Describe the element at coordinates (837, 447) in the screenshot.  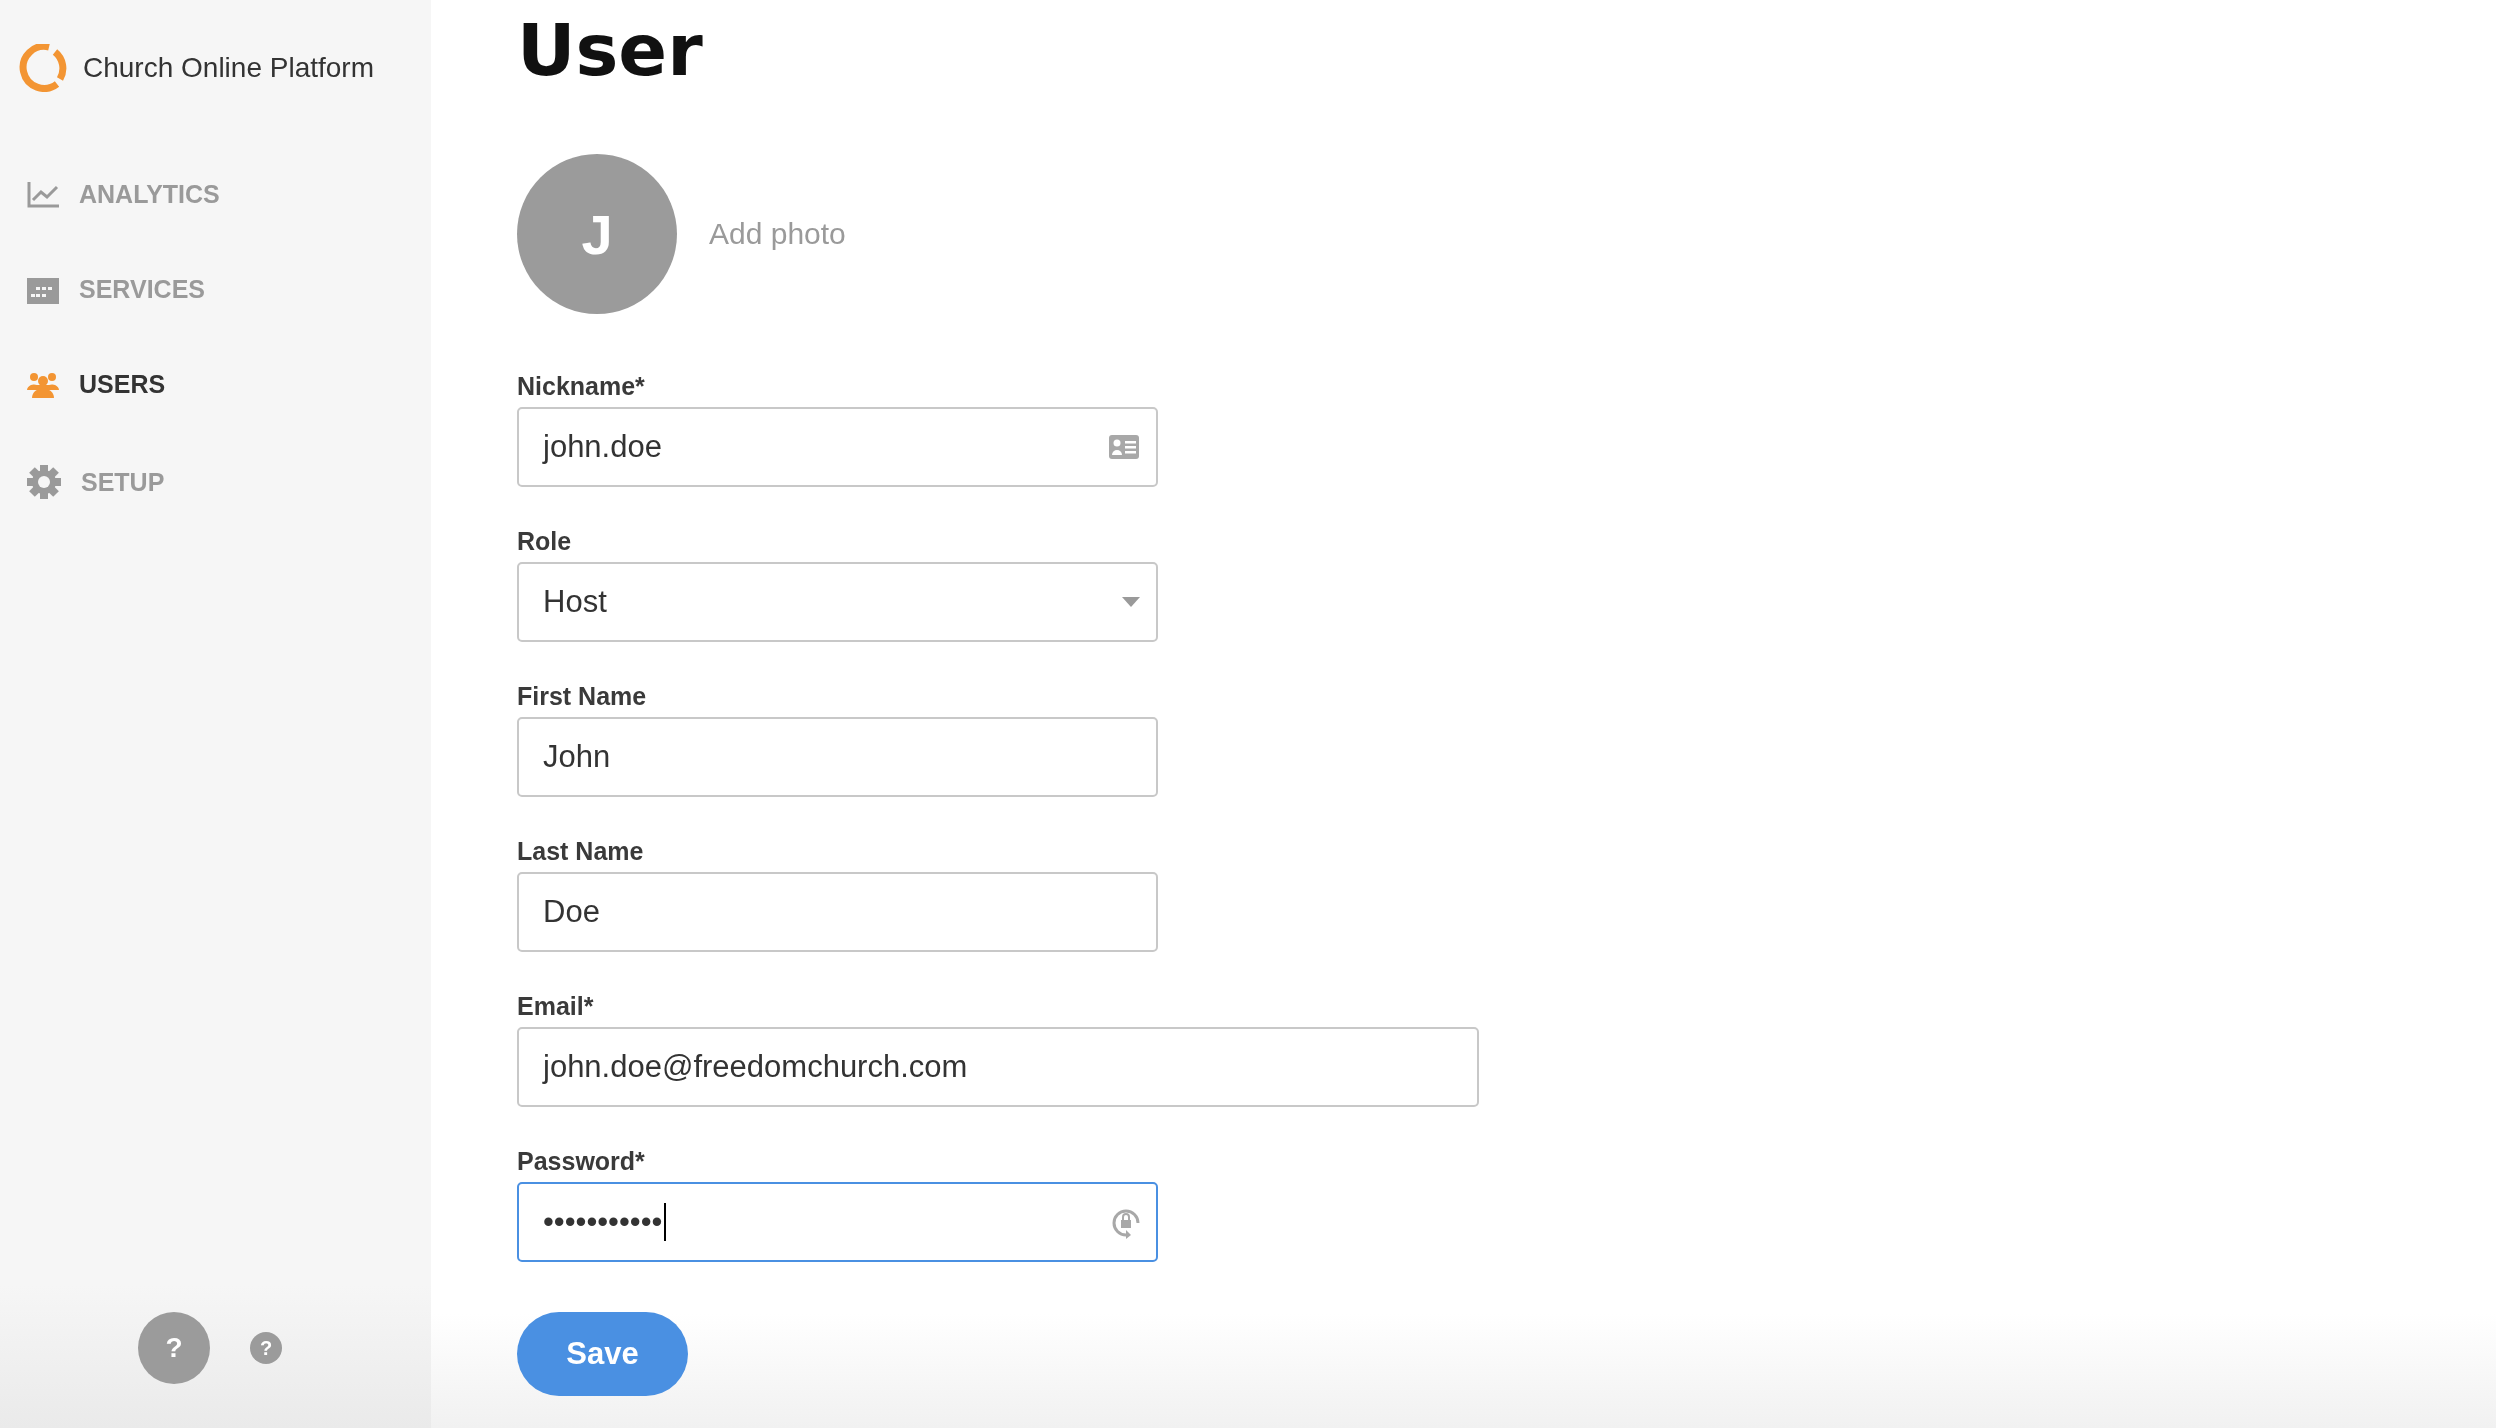
I see `input-field: john.doe` at that location.